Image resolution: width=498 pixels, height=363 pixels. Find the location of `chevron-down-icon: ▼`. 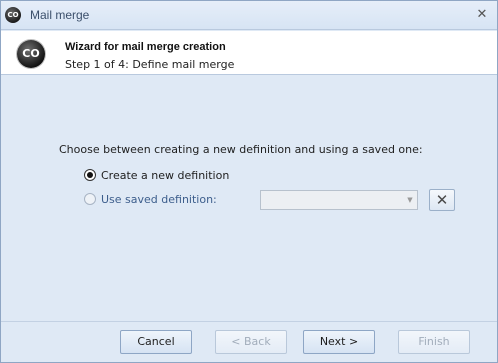

chevron-down-icon: ▼ is located at coordinates (410, 200).